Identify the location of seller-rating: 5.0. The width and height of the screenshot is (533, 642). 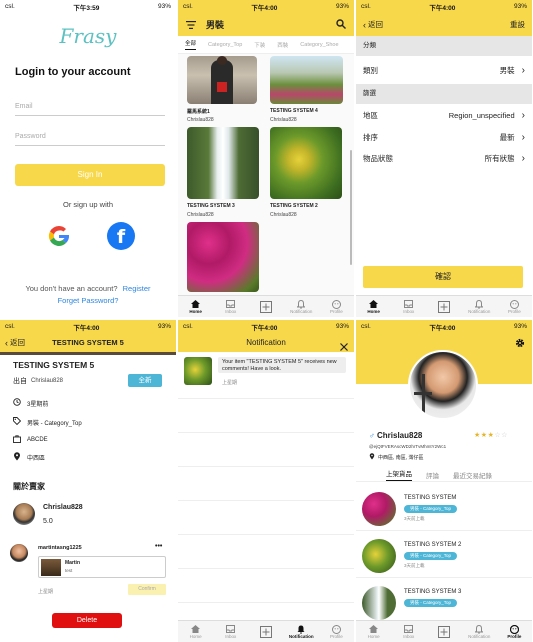
(48, 521).